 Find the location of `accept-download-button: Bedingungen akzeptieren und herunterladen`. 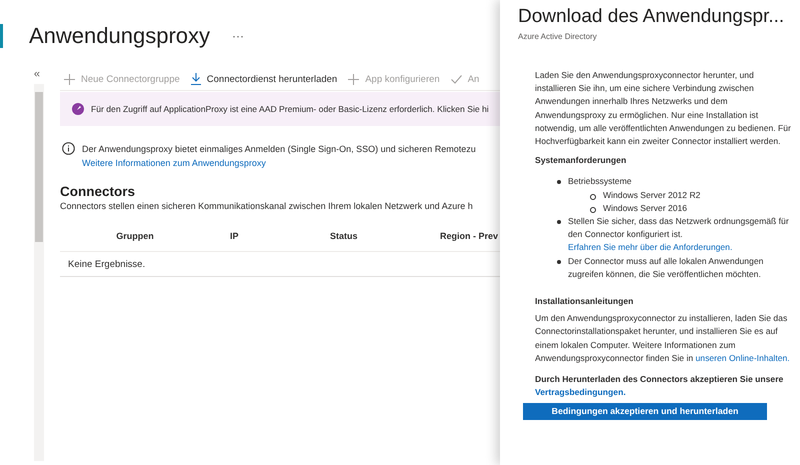

accept-download-button: Bedingungen akzeptieren und herunterladen is located at coordinates (645, 411).